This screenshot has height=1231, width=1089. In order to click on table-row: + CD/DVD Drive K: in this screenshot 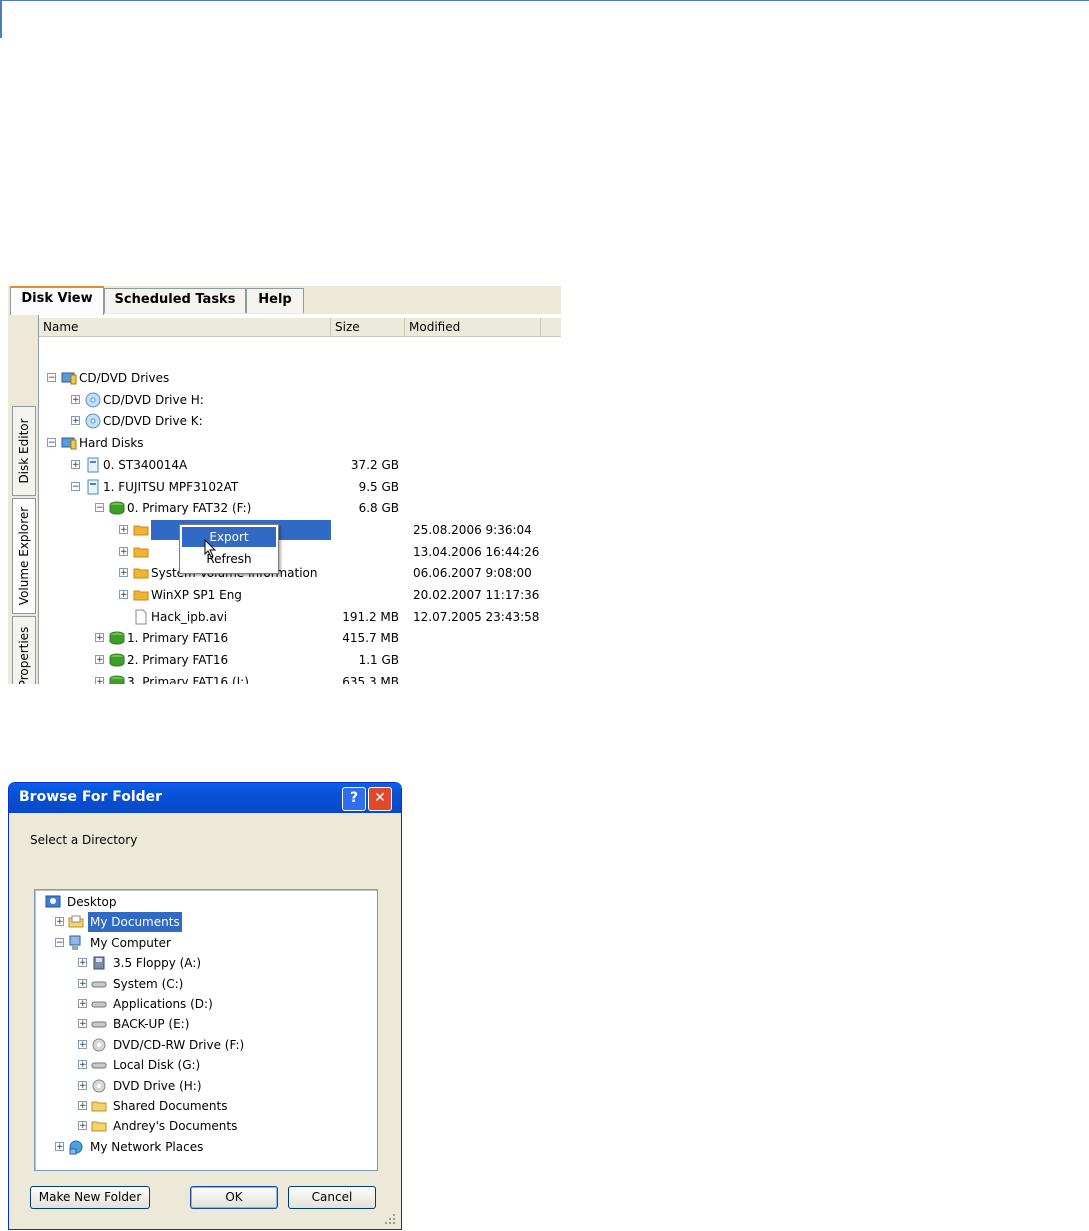, I will do `click(300, 421)`.